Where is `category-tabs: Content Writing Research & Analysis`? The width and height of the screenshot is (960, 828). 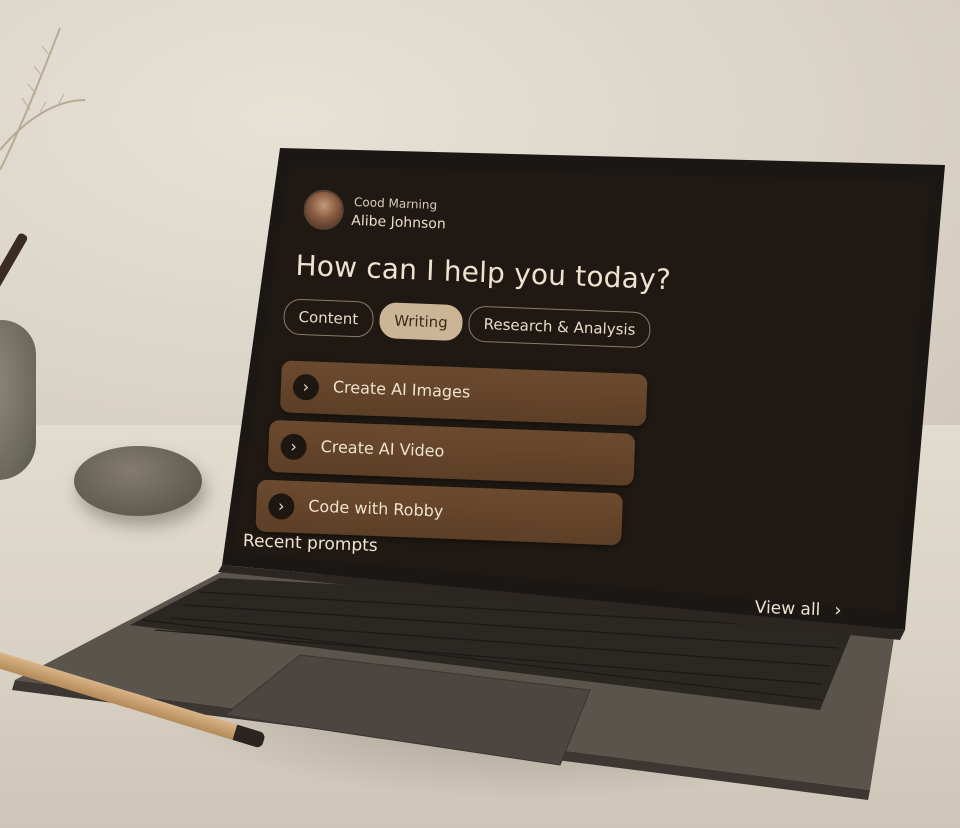 category-tabs: Content Writing Research & Analysis is located at coordinates (467, 323).